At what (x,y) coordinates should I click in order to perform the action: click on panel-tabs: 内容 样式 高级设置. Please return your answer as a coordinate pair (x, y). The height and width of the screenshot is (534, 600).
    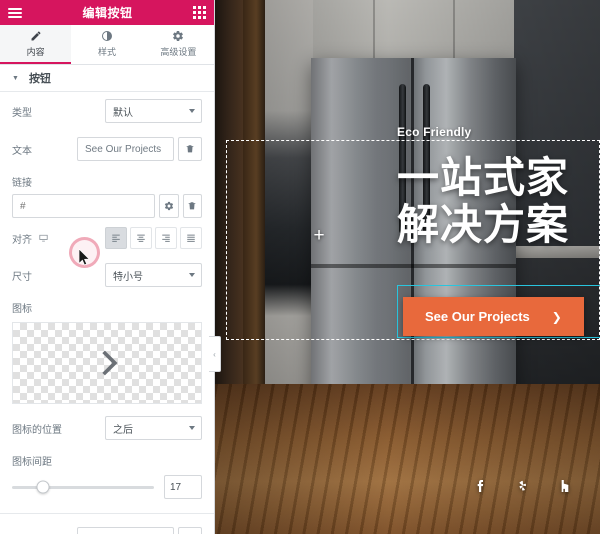
    Looking at the image, I should click on (107, 45).